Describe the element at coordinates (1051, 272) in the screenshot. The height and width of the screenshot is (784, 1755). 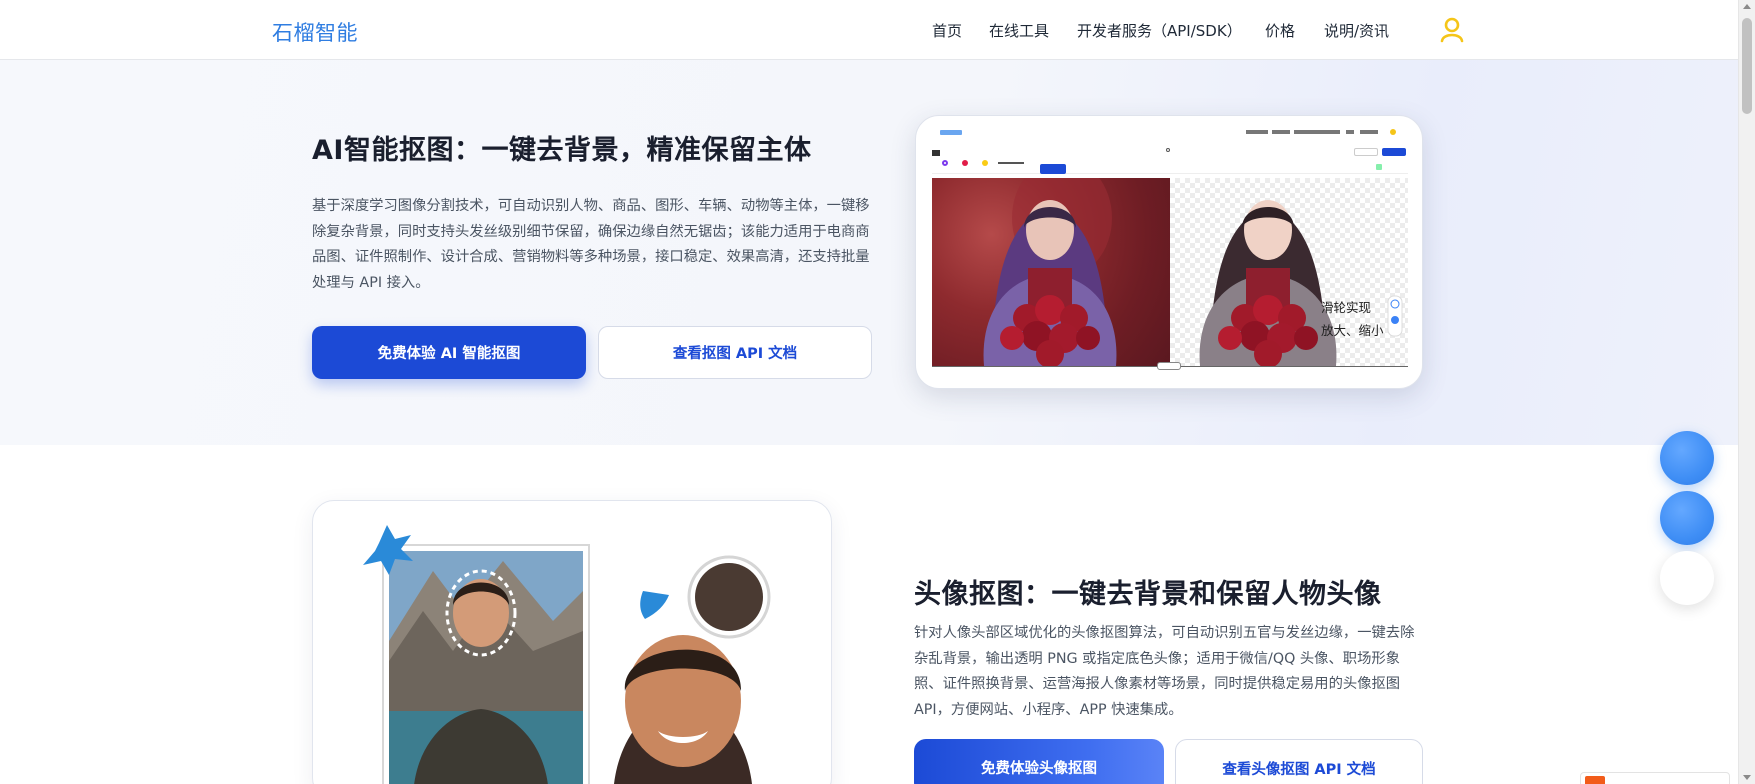
I see `original-photo-woman-roses` at that location.